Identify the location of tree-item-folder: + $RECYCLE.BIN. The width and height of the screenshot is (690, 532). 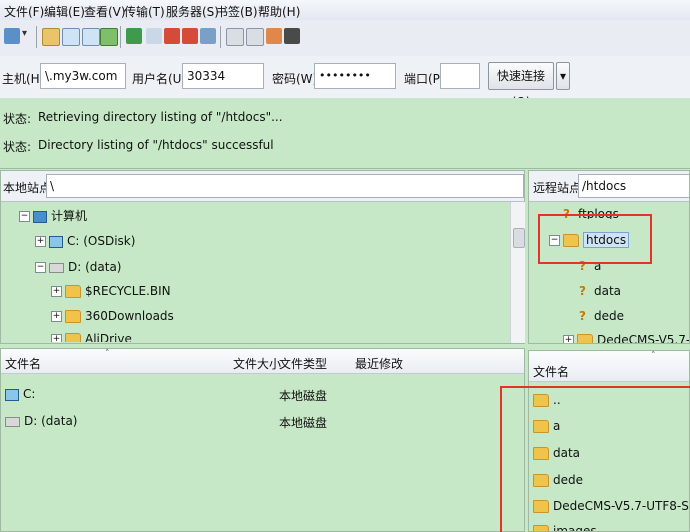
(111, 291).